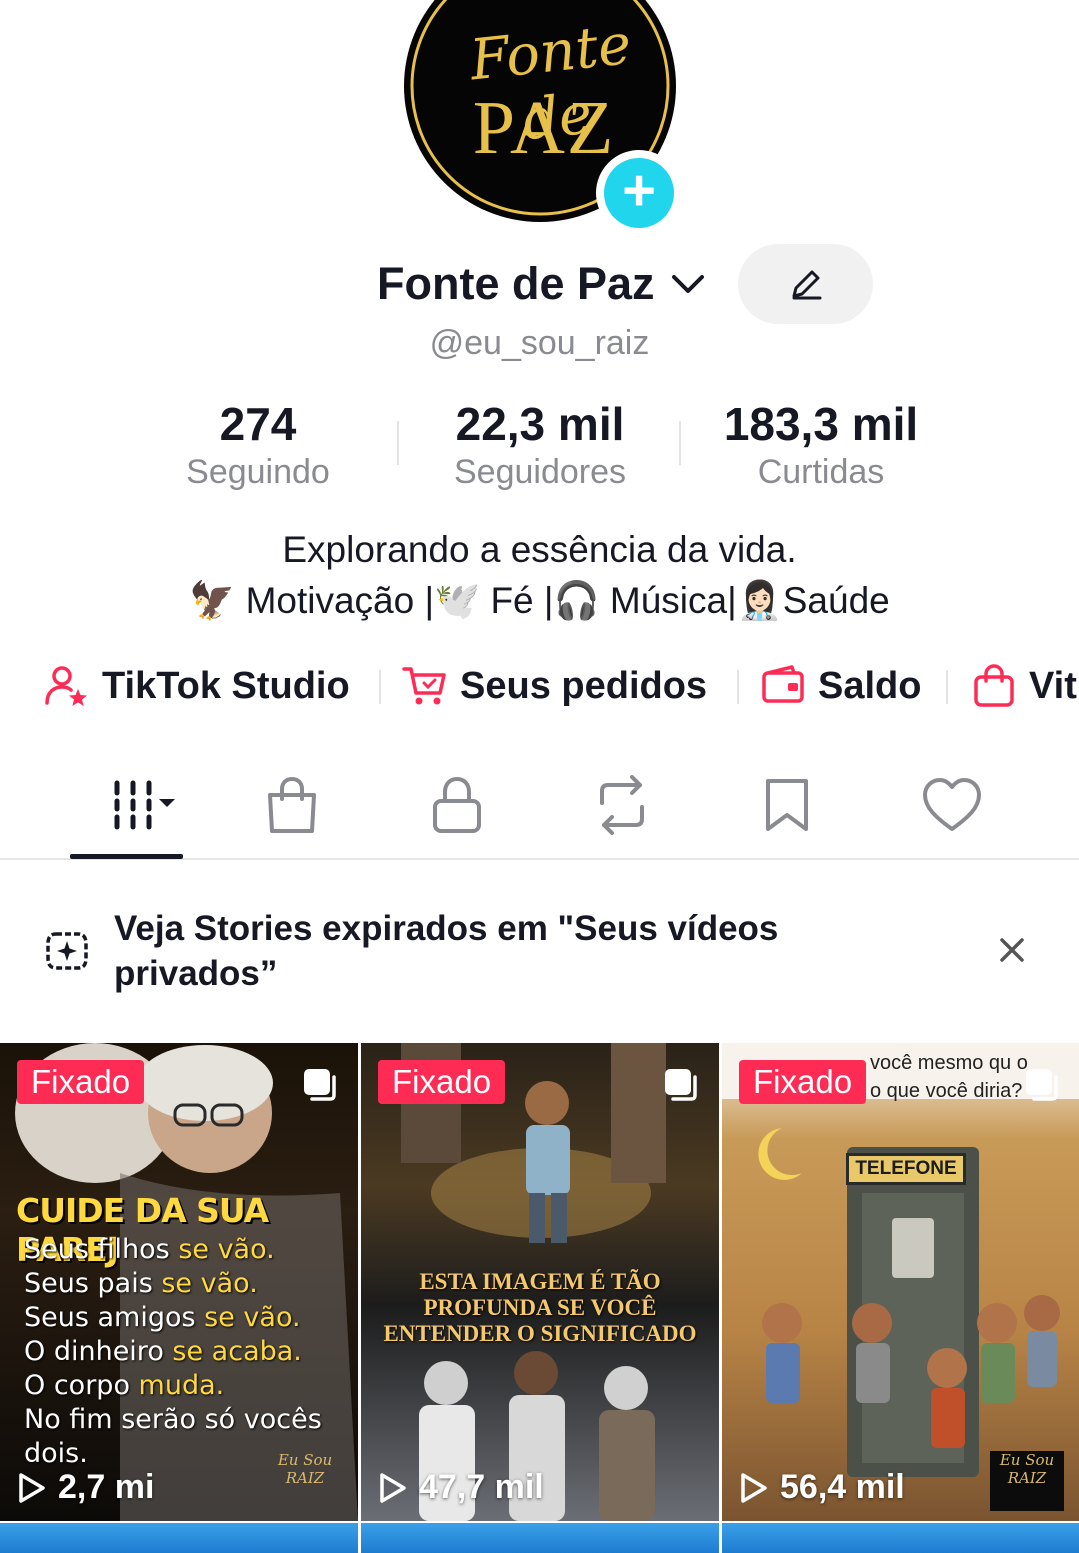 Image resolution: width=1079 pixels, height=1553 pixels. I want to click on text-line: Seus pais se vão., so click(141, 1283).